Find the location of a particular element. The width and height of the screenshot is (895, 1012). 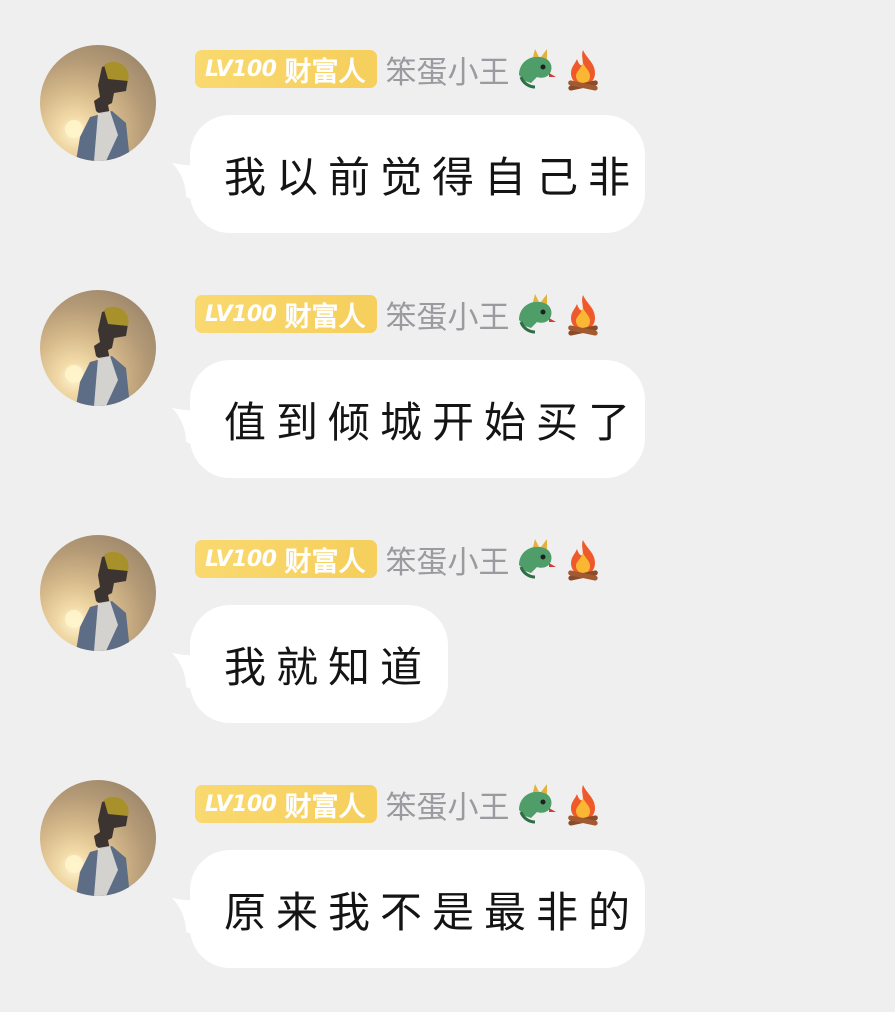

message-bubble: 我就知道 is located at coordinates (319, 664).